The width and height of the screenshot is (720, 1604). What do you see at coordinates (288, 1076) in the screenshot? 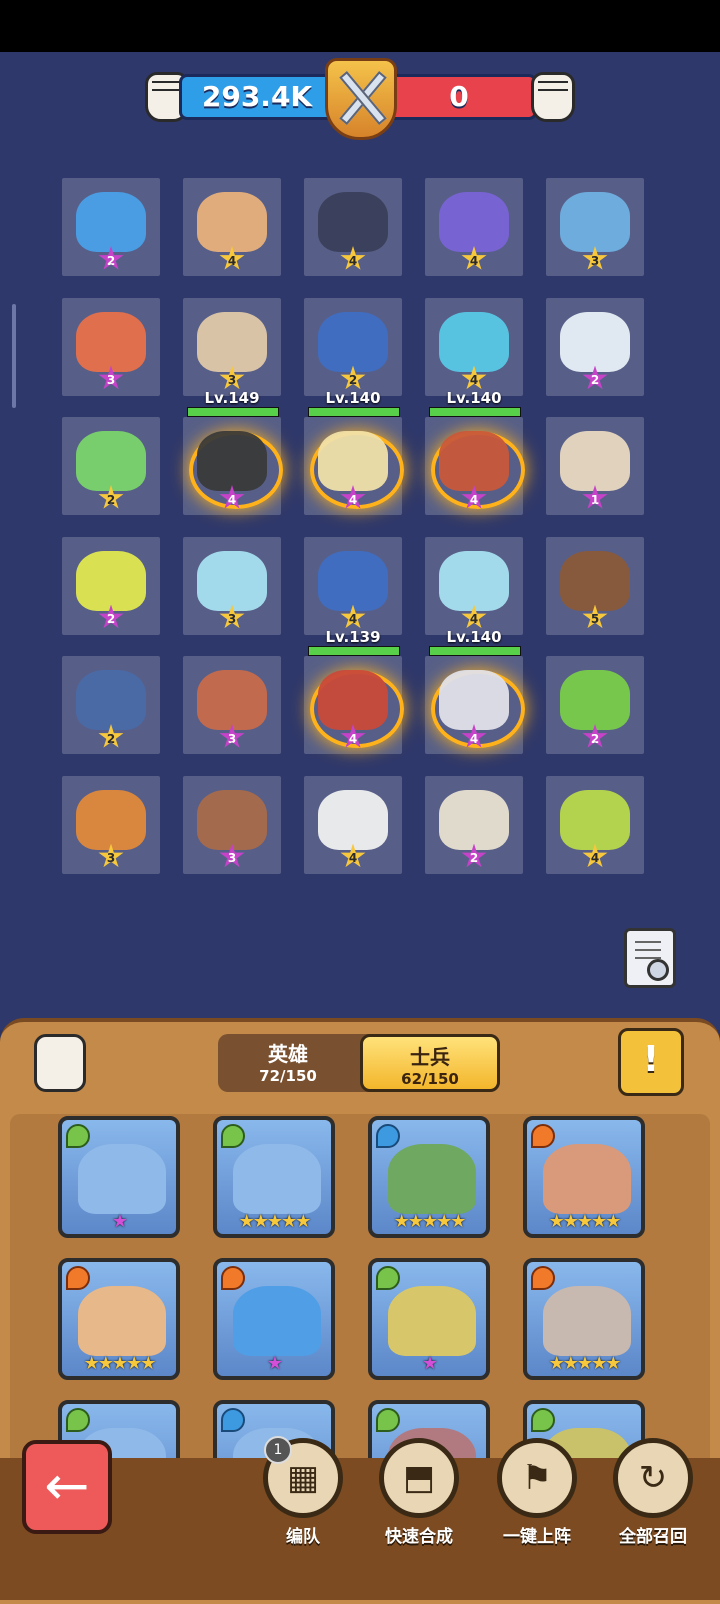
I see `tab-hero-count: 72/150` at bounding box center [288, 1076].